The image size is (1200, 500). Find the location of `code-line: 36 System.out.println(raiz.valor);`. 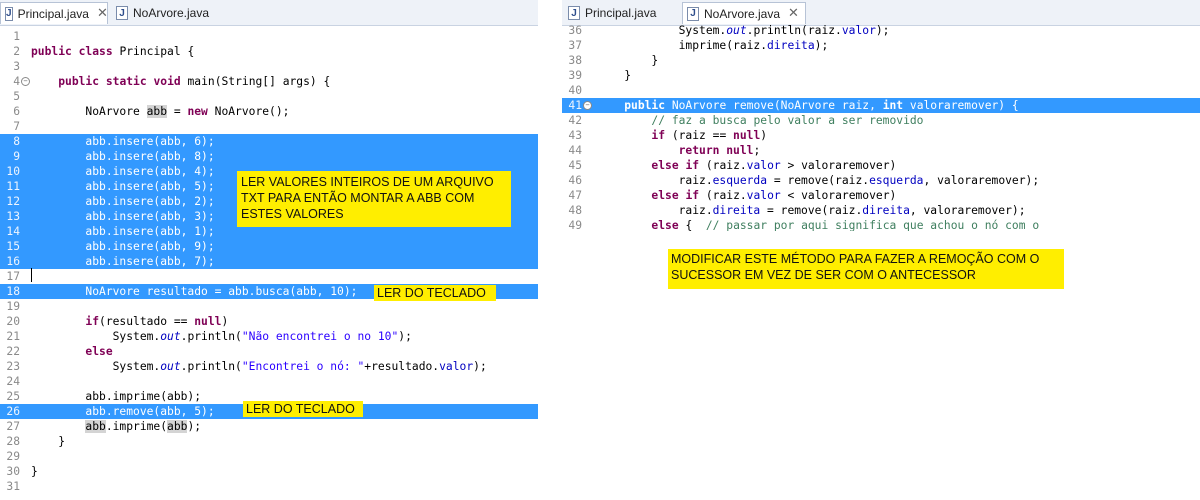

code-line: 36 System.out.println(raiz.valor); is located at coordinates (881, 30).